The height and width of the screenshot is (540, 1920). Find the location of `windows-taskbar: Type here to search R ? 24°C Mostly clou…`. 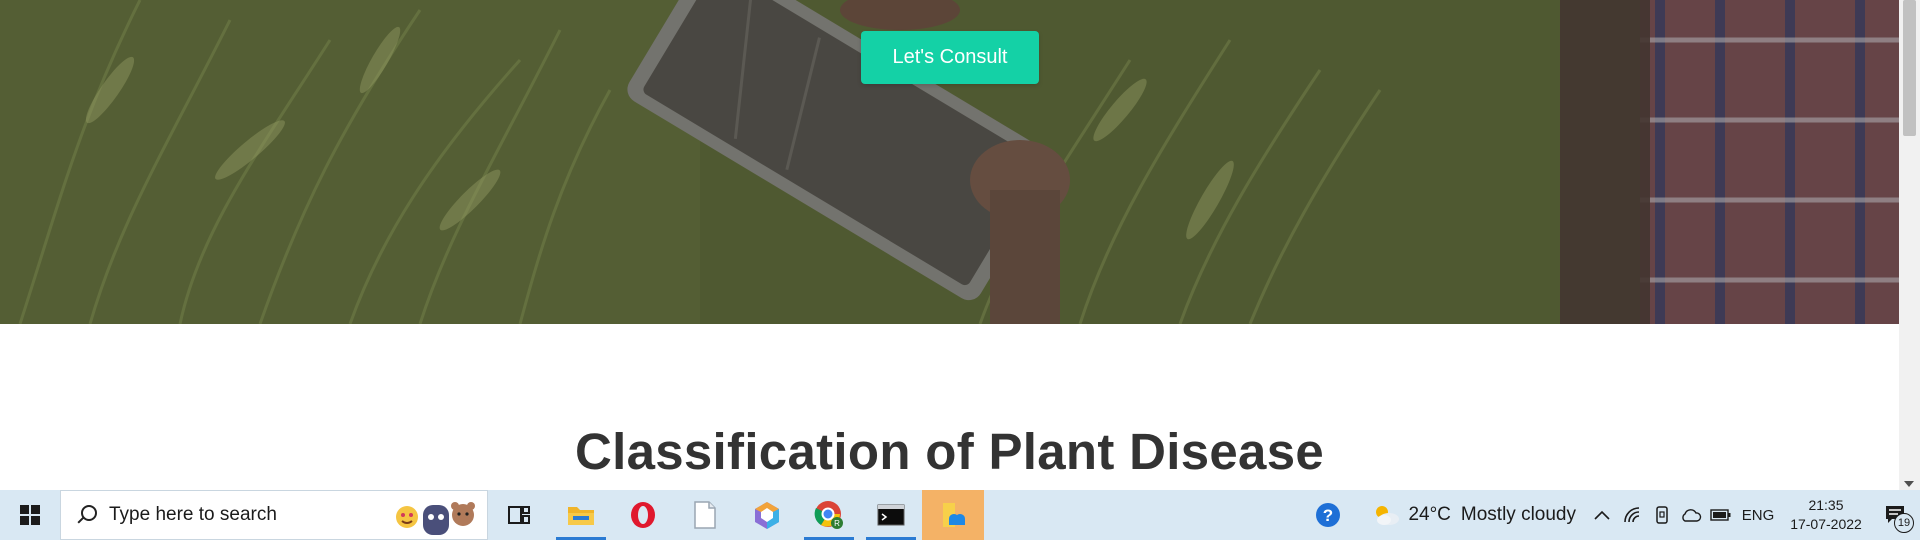

windows-taskbar: Type here to search R ? 24°C Mostly clou… is located at coordinates (960, 515).